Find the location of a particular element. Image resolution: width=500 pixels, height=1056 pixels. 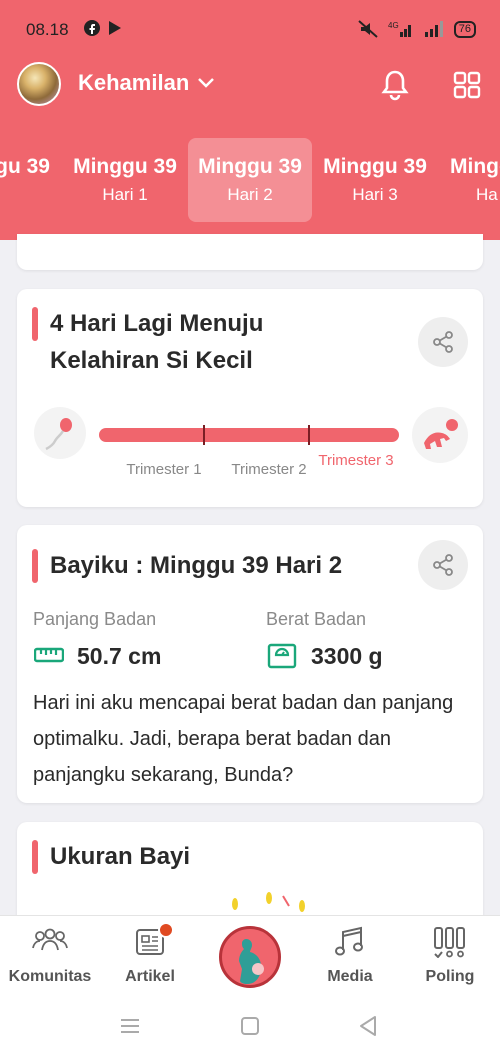

bottom-navigation: Komunitas Artikel Media Poling is located at coordinates (250, 955).